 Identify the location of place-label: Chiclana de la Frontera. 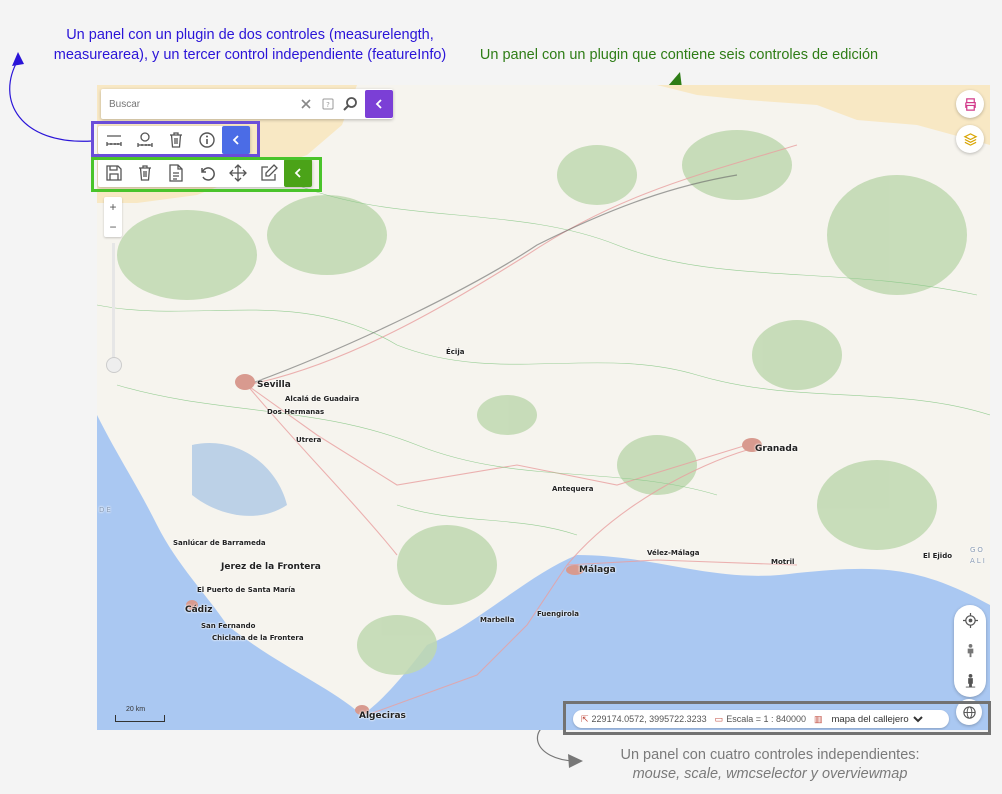
(258, 638).